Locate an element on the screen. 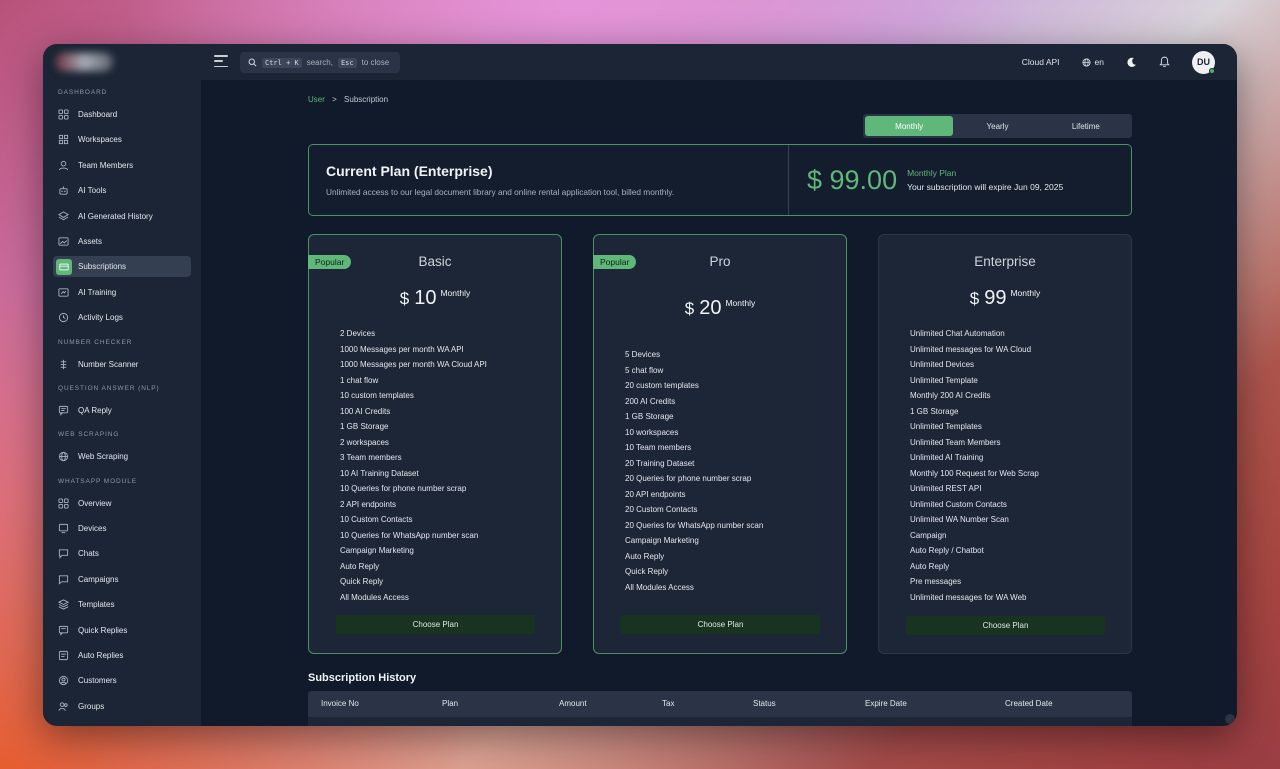 This screenshot has width=1280, height=769. search-shortcut-key: Ctrl + K is located at coordinates (282, 62).